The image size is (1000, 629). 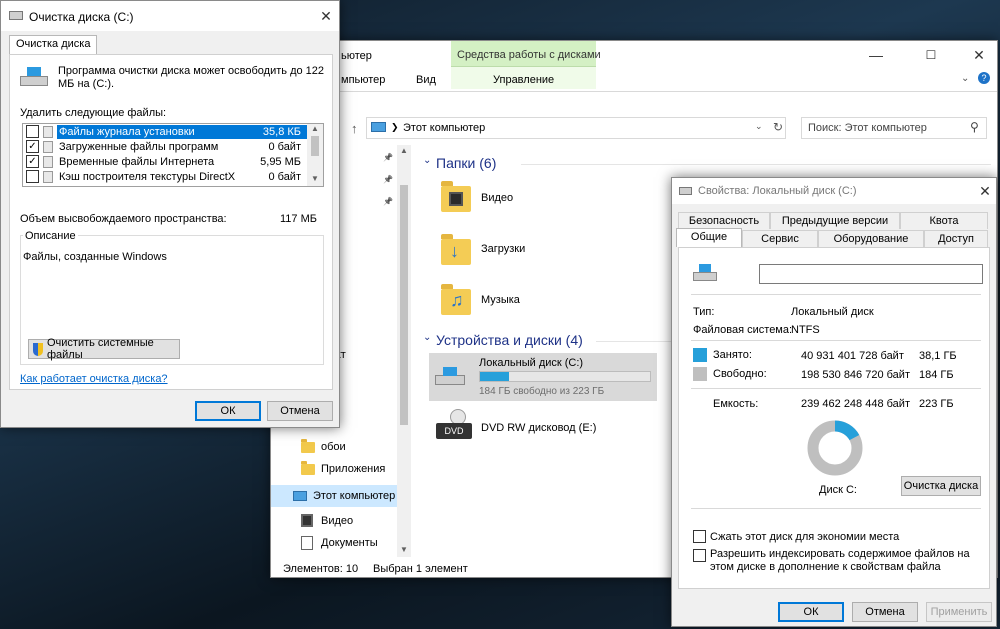 What do you see at coordinates (936, 375) in the screenshot?
I see `free-gb: 184 ГБ` at bounding box center [936, 375].